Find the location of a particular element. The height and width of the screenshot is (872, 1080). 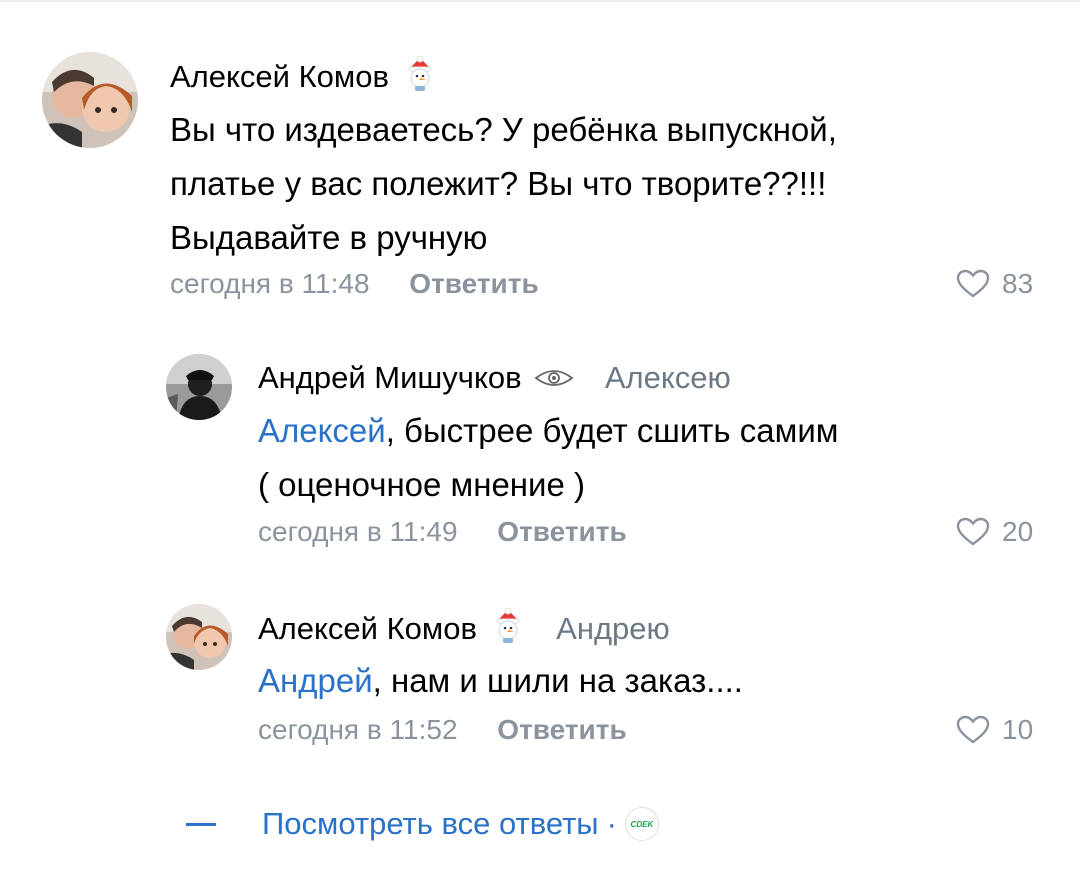

comment-meta: сегодня в 11:49 Ответить is located at coordinates (442, 532).